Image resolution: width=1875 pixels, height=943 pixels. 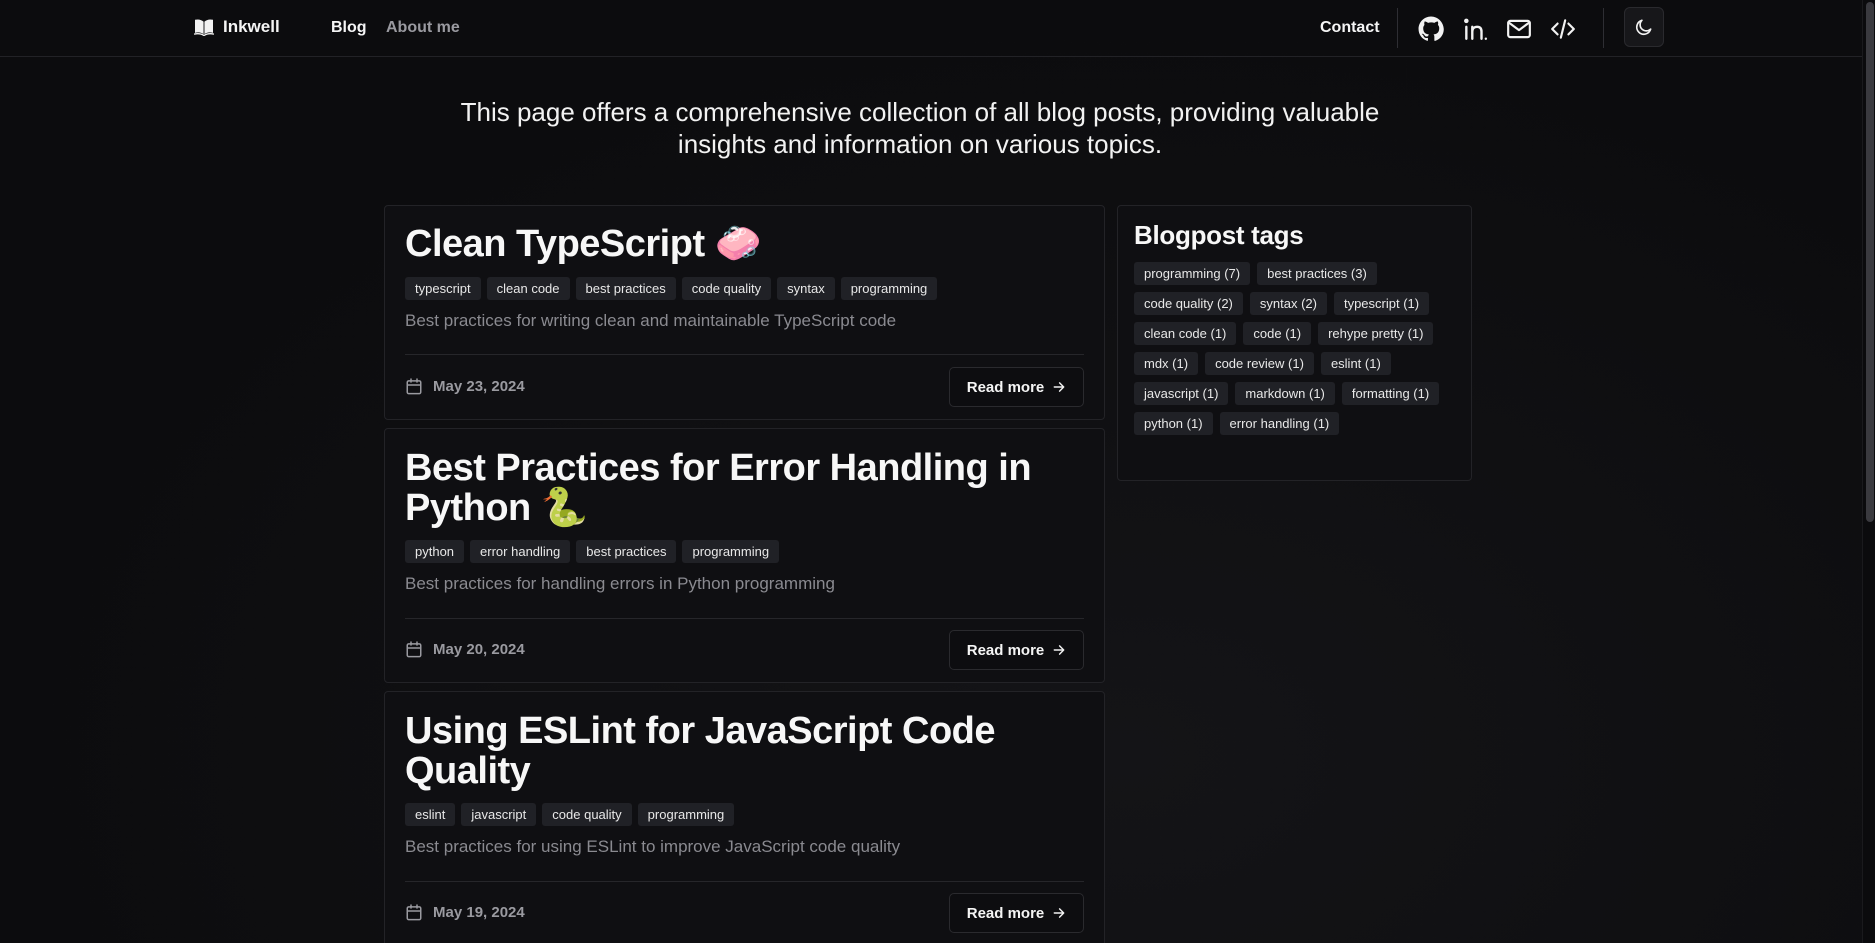 What do you see at coordinates (1381, 303) in the screenshot?
I see `tag-filter: typescript (1)` at bounding box center [1381, 303].